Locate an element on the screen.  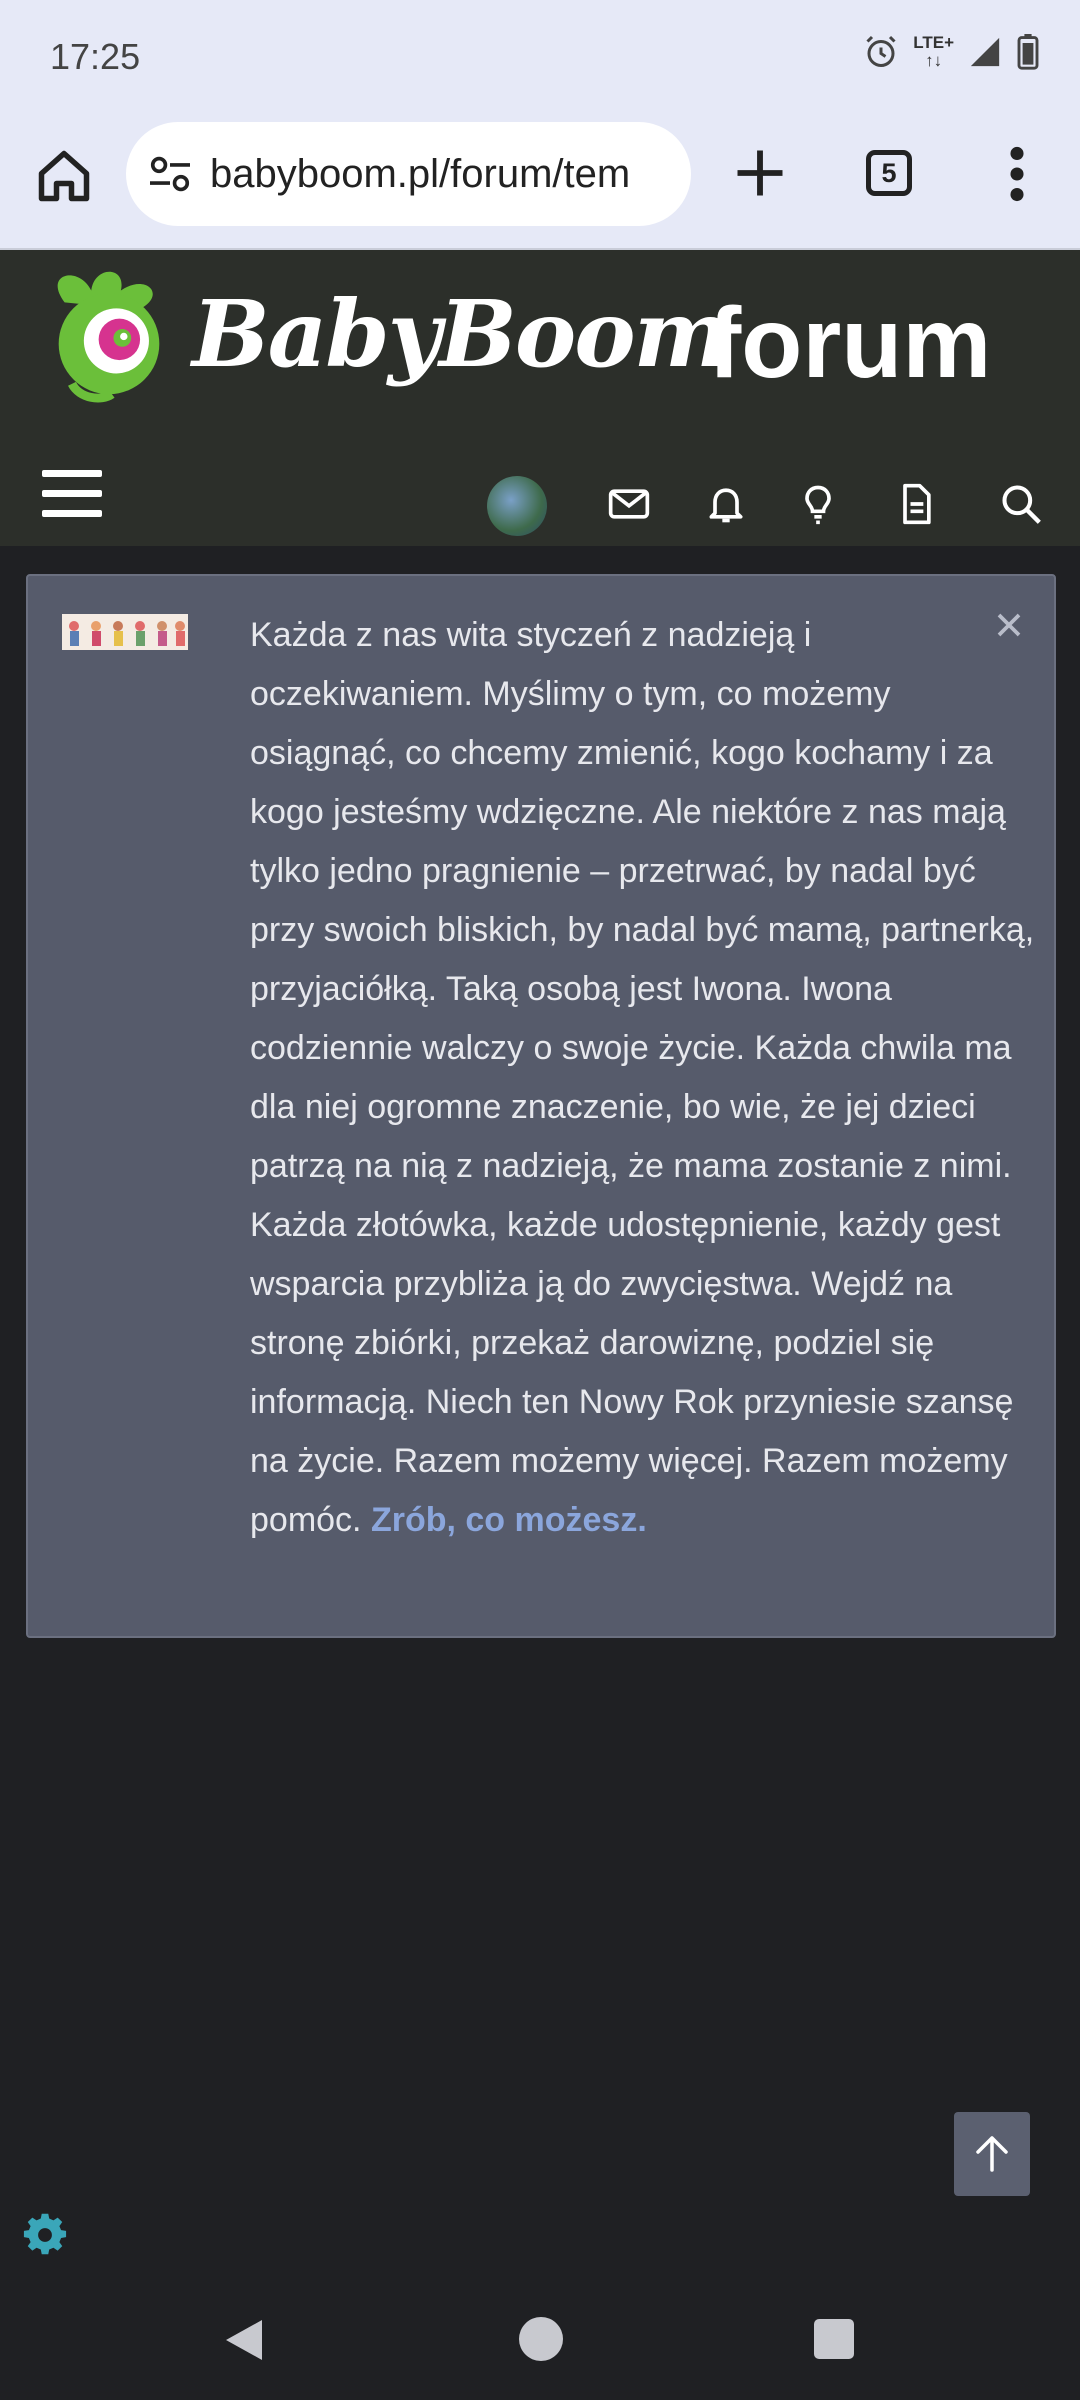
lightbulb-icon is located at coordinates (818, 504).